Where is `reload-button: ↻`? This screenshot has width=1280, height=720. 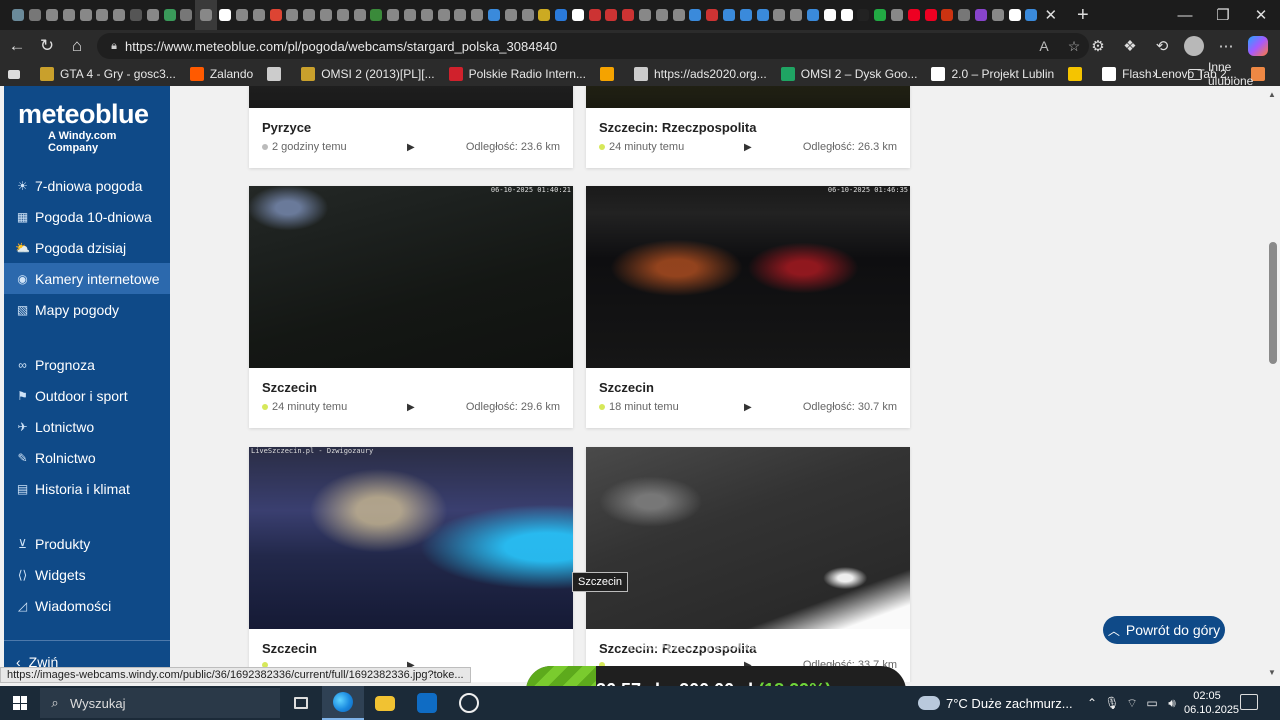
reload-button: ↻ is located at coordinates (47, 46).